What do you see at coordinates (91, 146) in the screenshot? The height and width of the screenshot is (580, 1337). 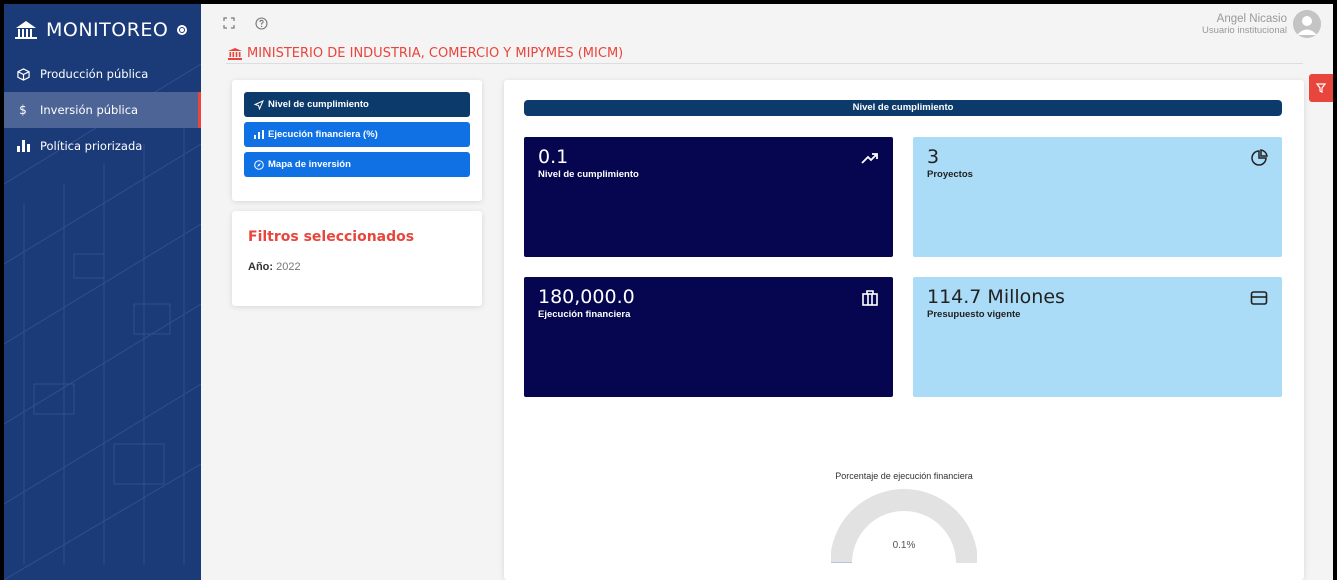 I see `sidebar-item-label: Política priorizada` at bounding box center [91, 146].